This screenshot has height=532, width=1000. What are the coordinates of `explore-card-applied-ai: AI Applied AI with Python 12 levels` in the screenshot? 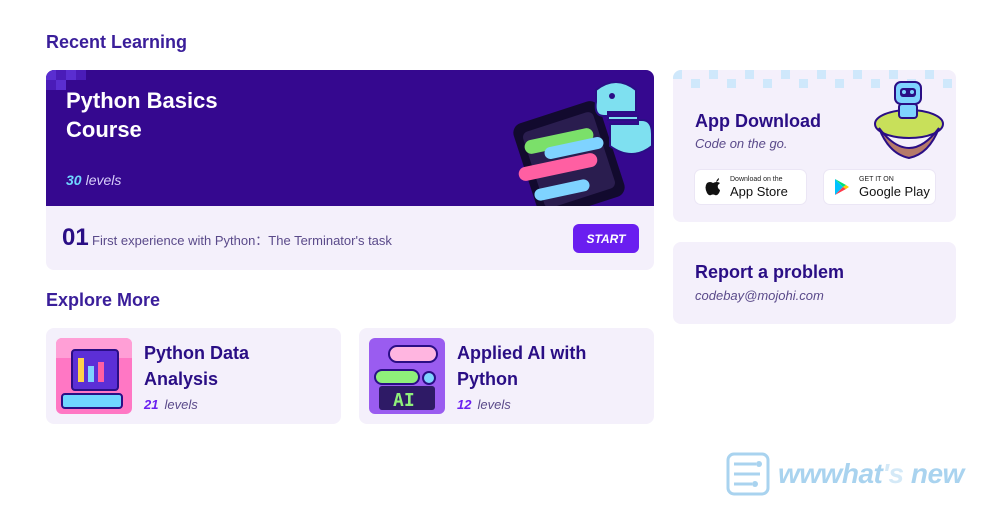 It's located at (506, 376).